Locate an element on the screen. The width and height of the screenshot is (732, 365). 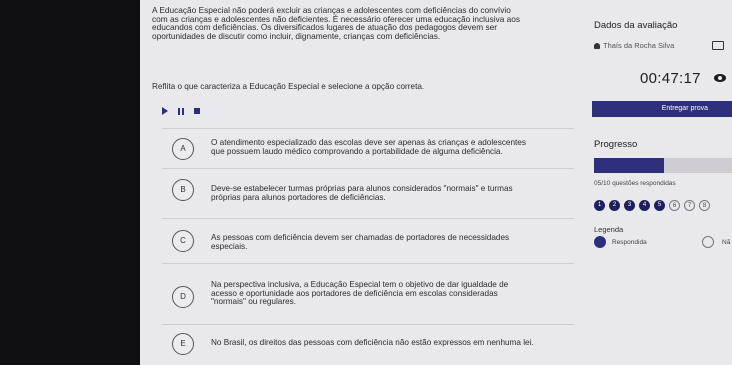
stop-icon is located at coordinates (197, 111).